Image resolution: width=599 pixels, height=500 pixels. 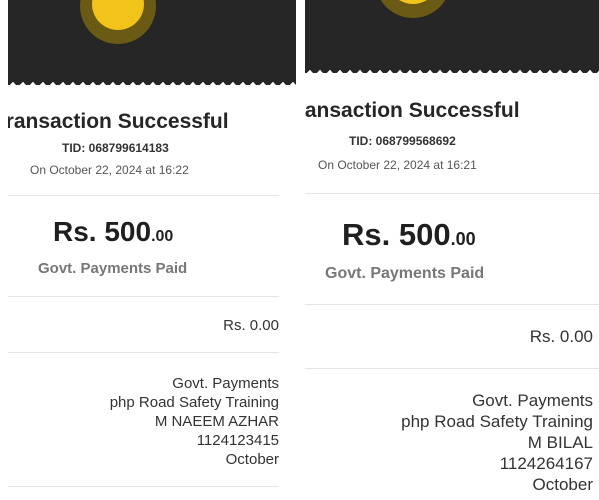 What do you see at coordinates (115, 148) in the screenshot?
I see `transaction-id: TID: 068799614183` at bounding box center [115, 148].